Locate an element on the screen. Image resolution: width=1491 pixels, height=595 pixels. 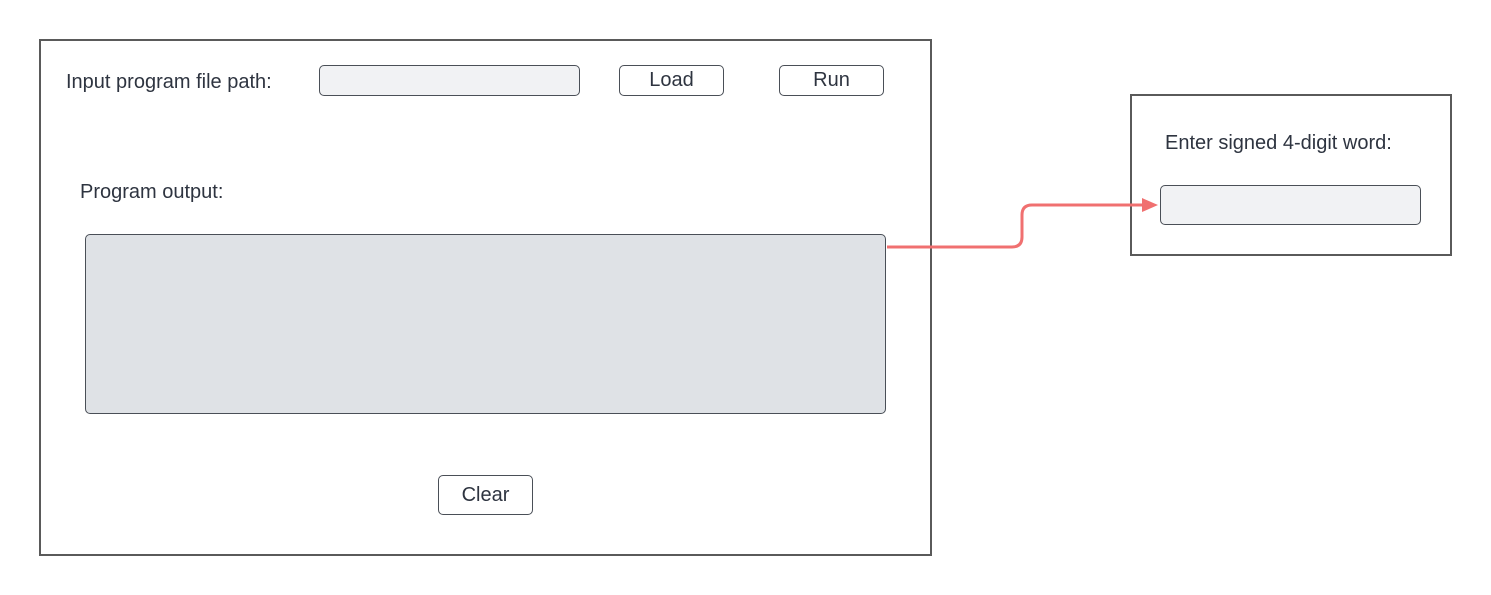
file-path-label: Input program file path: is located at coordinates (169, 82).